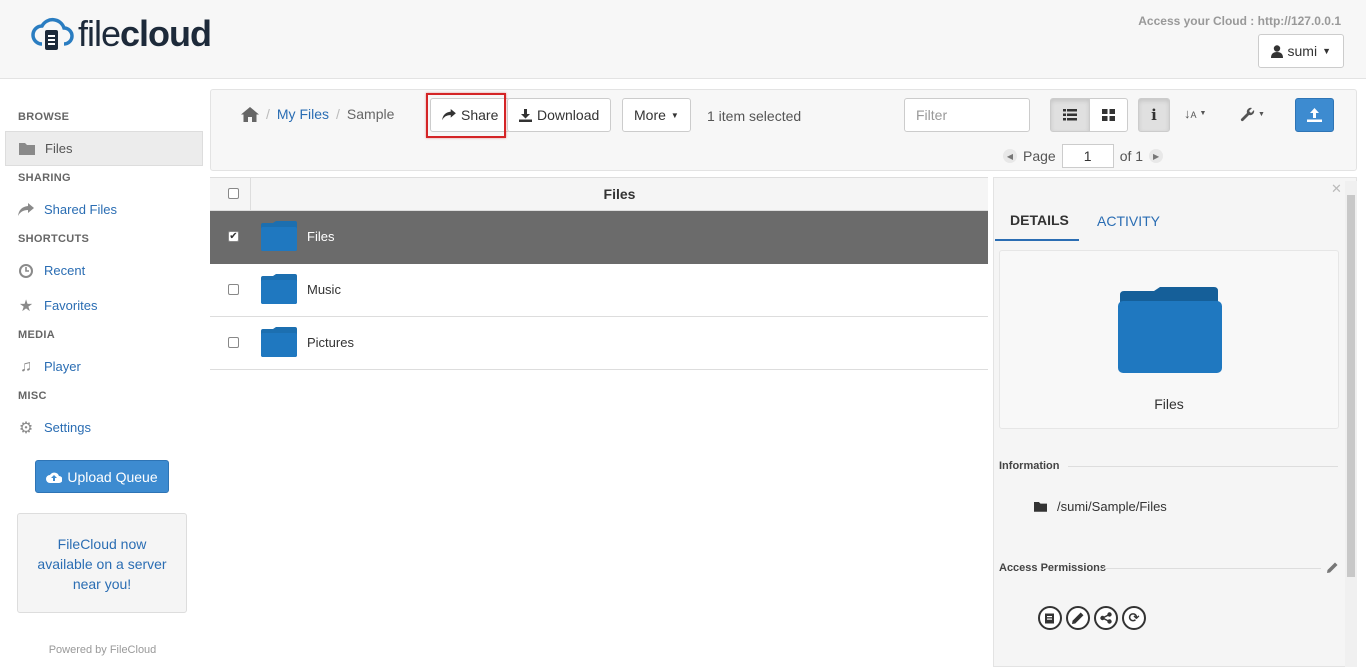 The height and width of the screenshot is (667, 1366). I want to click on user-menu-button: sumi ▼, so click(1300, 51).